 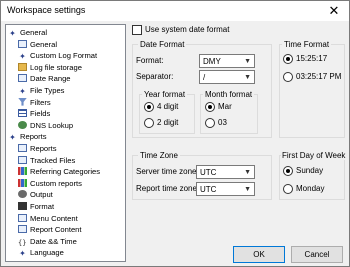 What do you see at coordinates (155, 76) in the screenshot?
I see `separator-label: Separator:` at bounding box center [155, 76].